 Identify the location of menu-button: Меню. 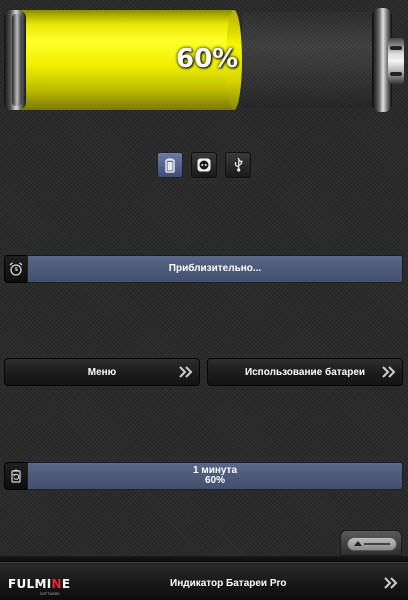
(102, 372).